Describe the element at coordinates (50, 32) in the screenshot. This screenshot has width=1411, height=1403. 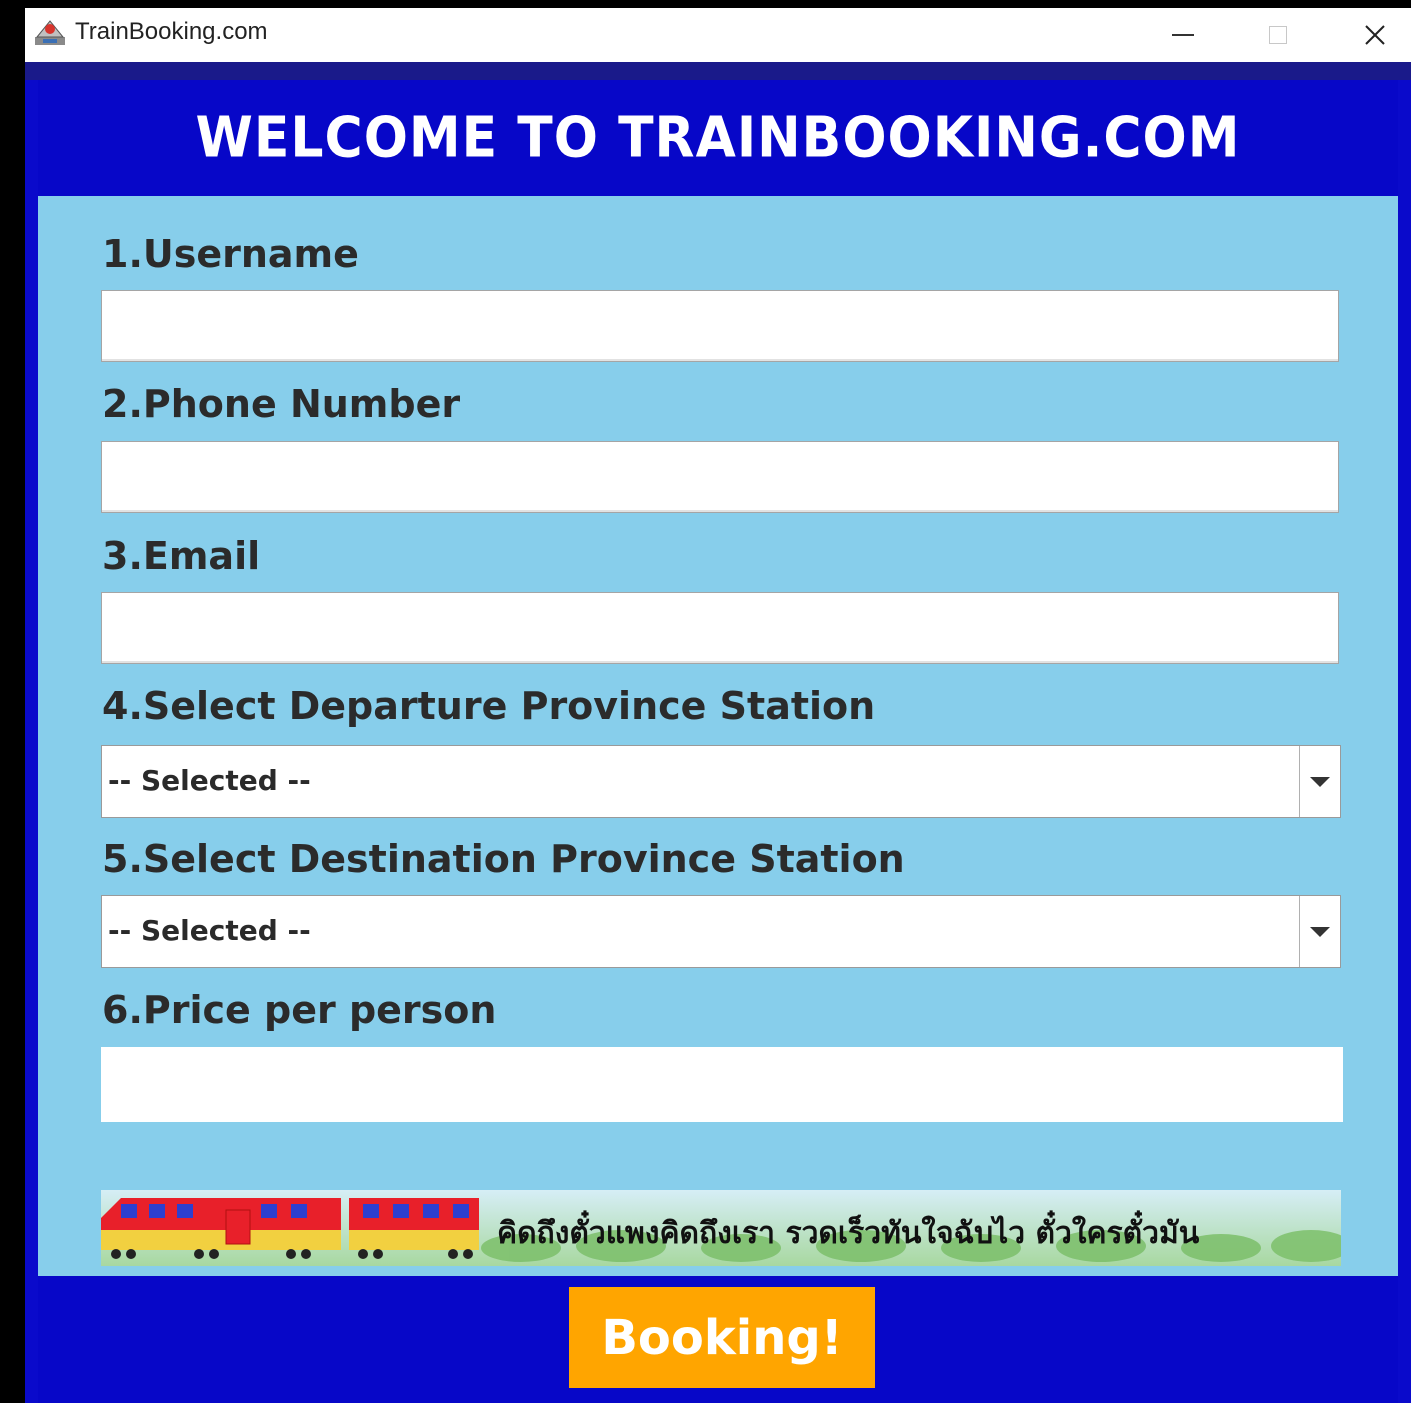
I see `java-app-icon` at that location.